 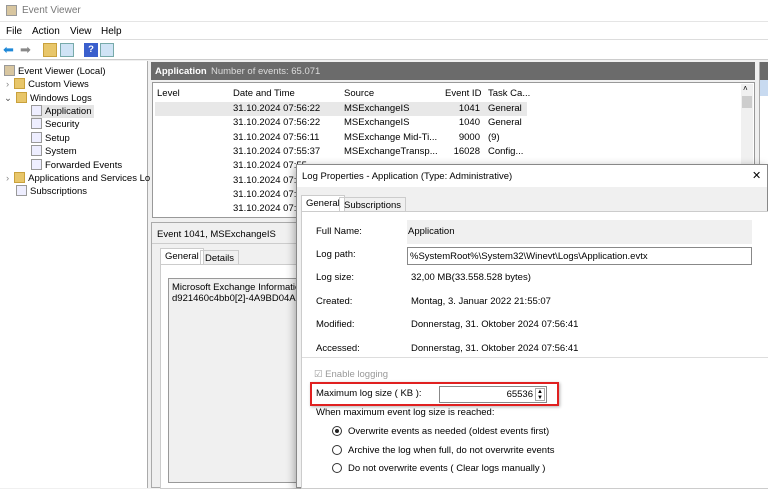 What do you see at coordinates (339, 231) in the screenshot?
I see `full-name-label: Full Name:` at bounding box center [339, 231].